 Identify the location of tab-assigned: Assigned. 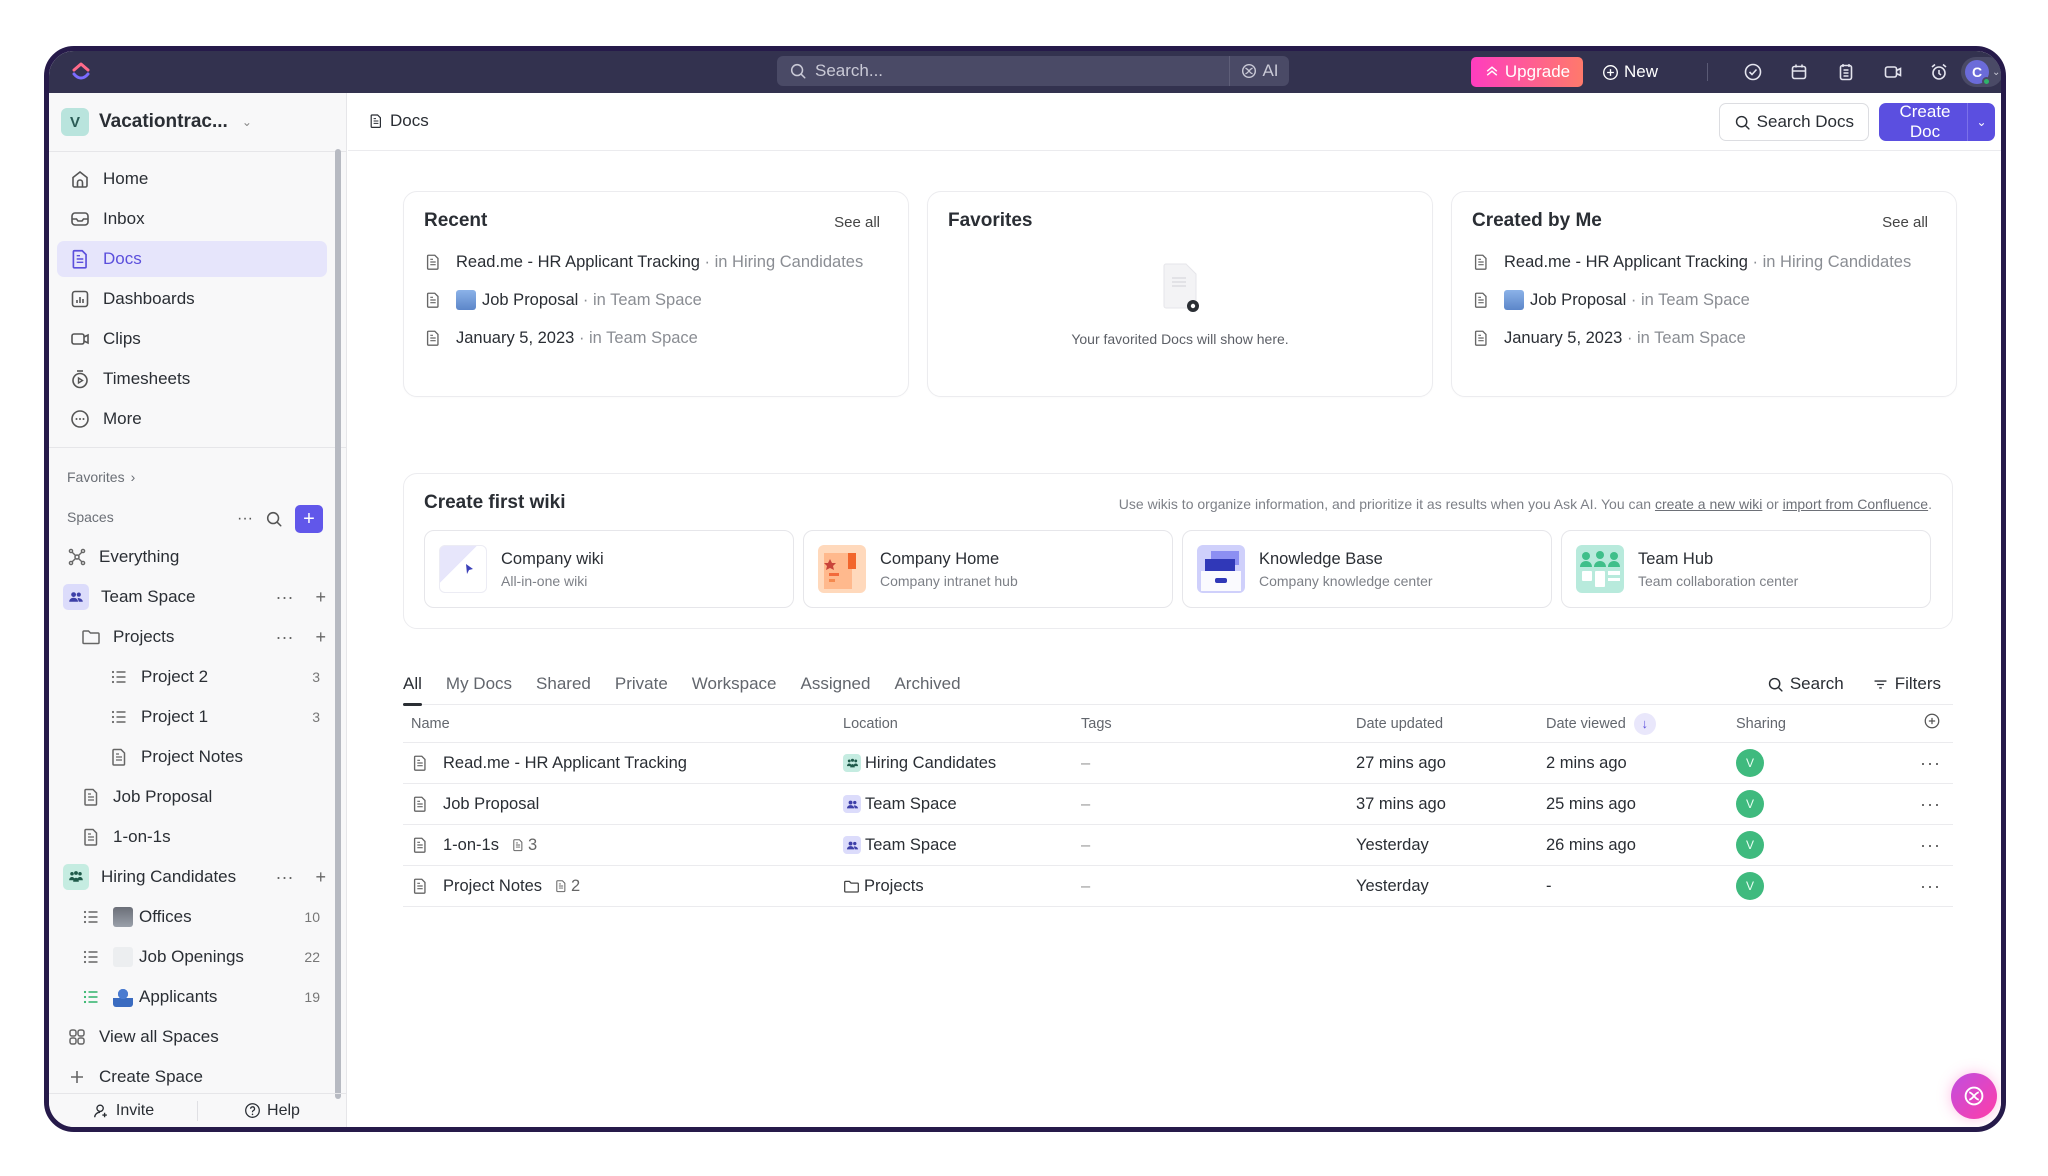
(836, 684).